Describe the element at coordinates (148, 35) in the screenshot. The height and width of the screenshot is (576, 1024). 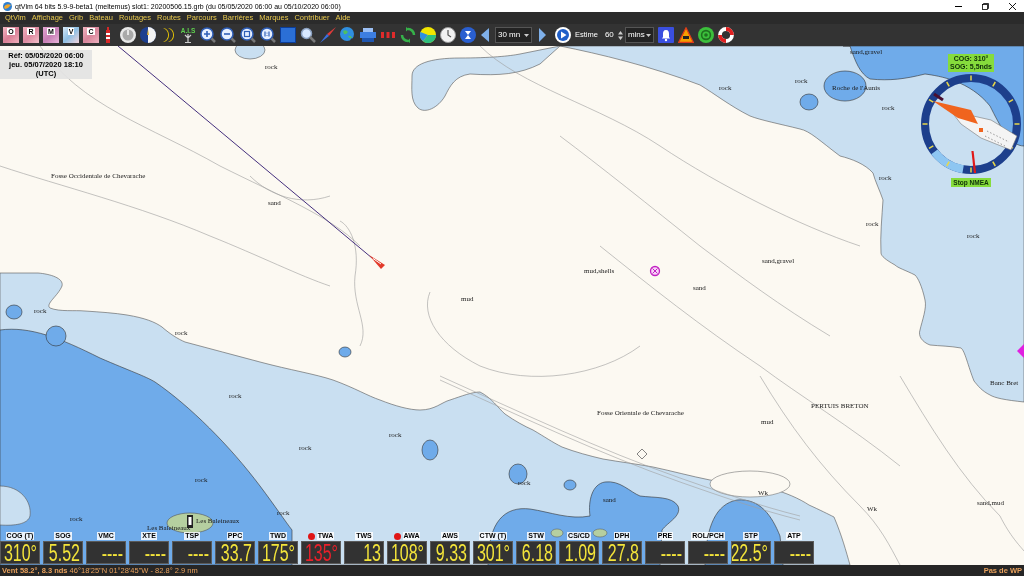
I see `half-disc-icon` at that location.